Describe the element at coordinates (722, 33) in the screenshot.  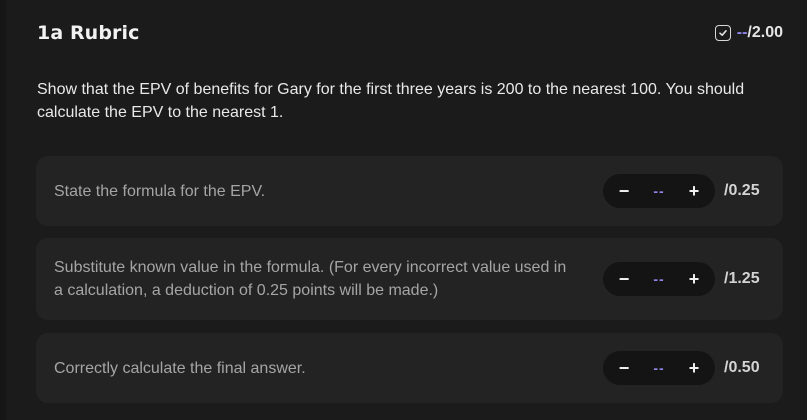
I see `checkbox-check-icon` at that location.